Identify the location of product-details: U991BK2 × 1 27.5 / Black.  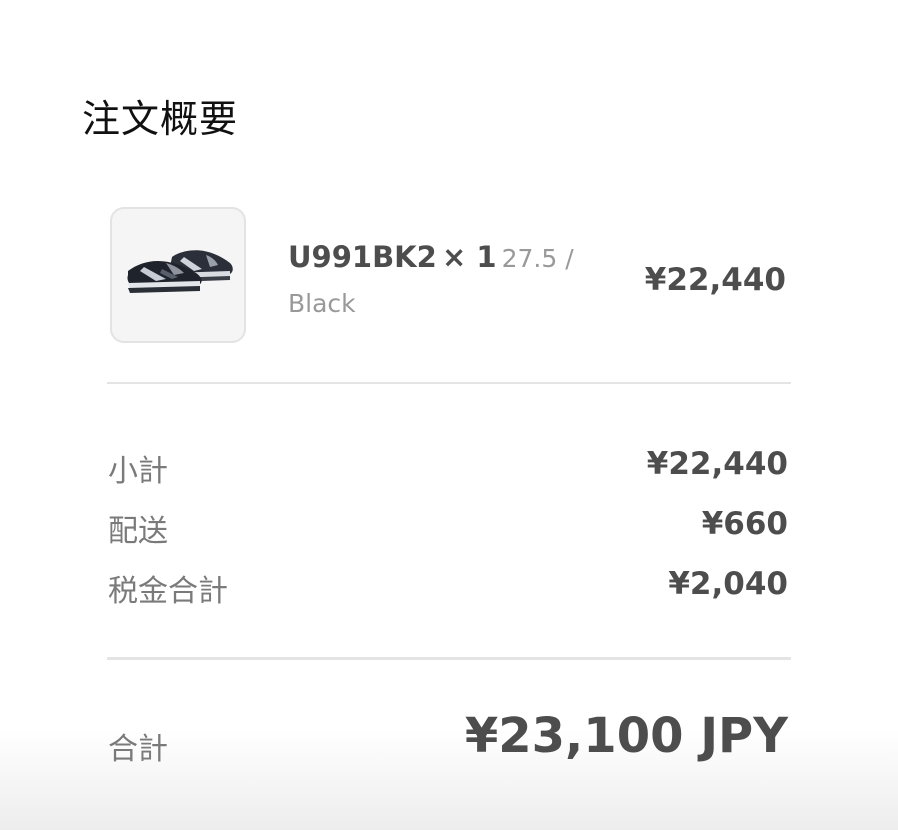
(448, 282).